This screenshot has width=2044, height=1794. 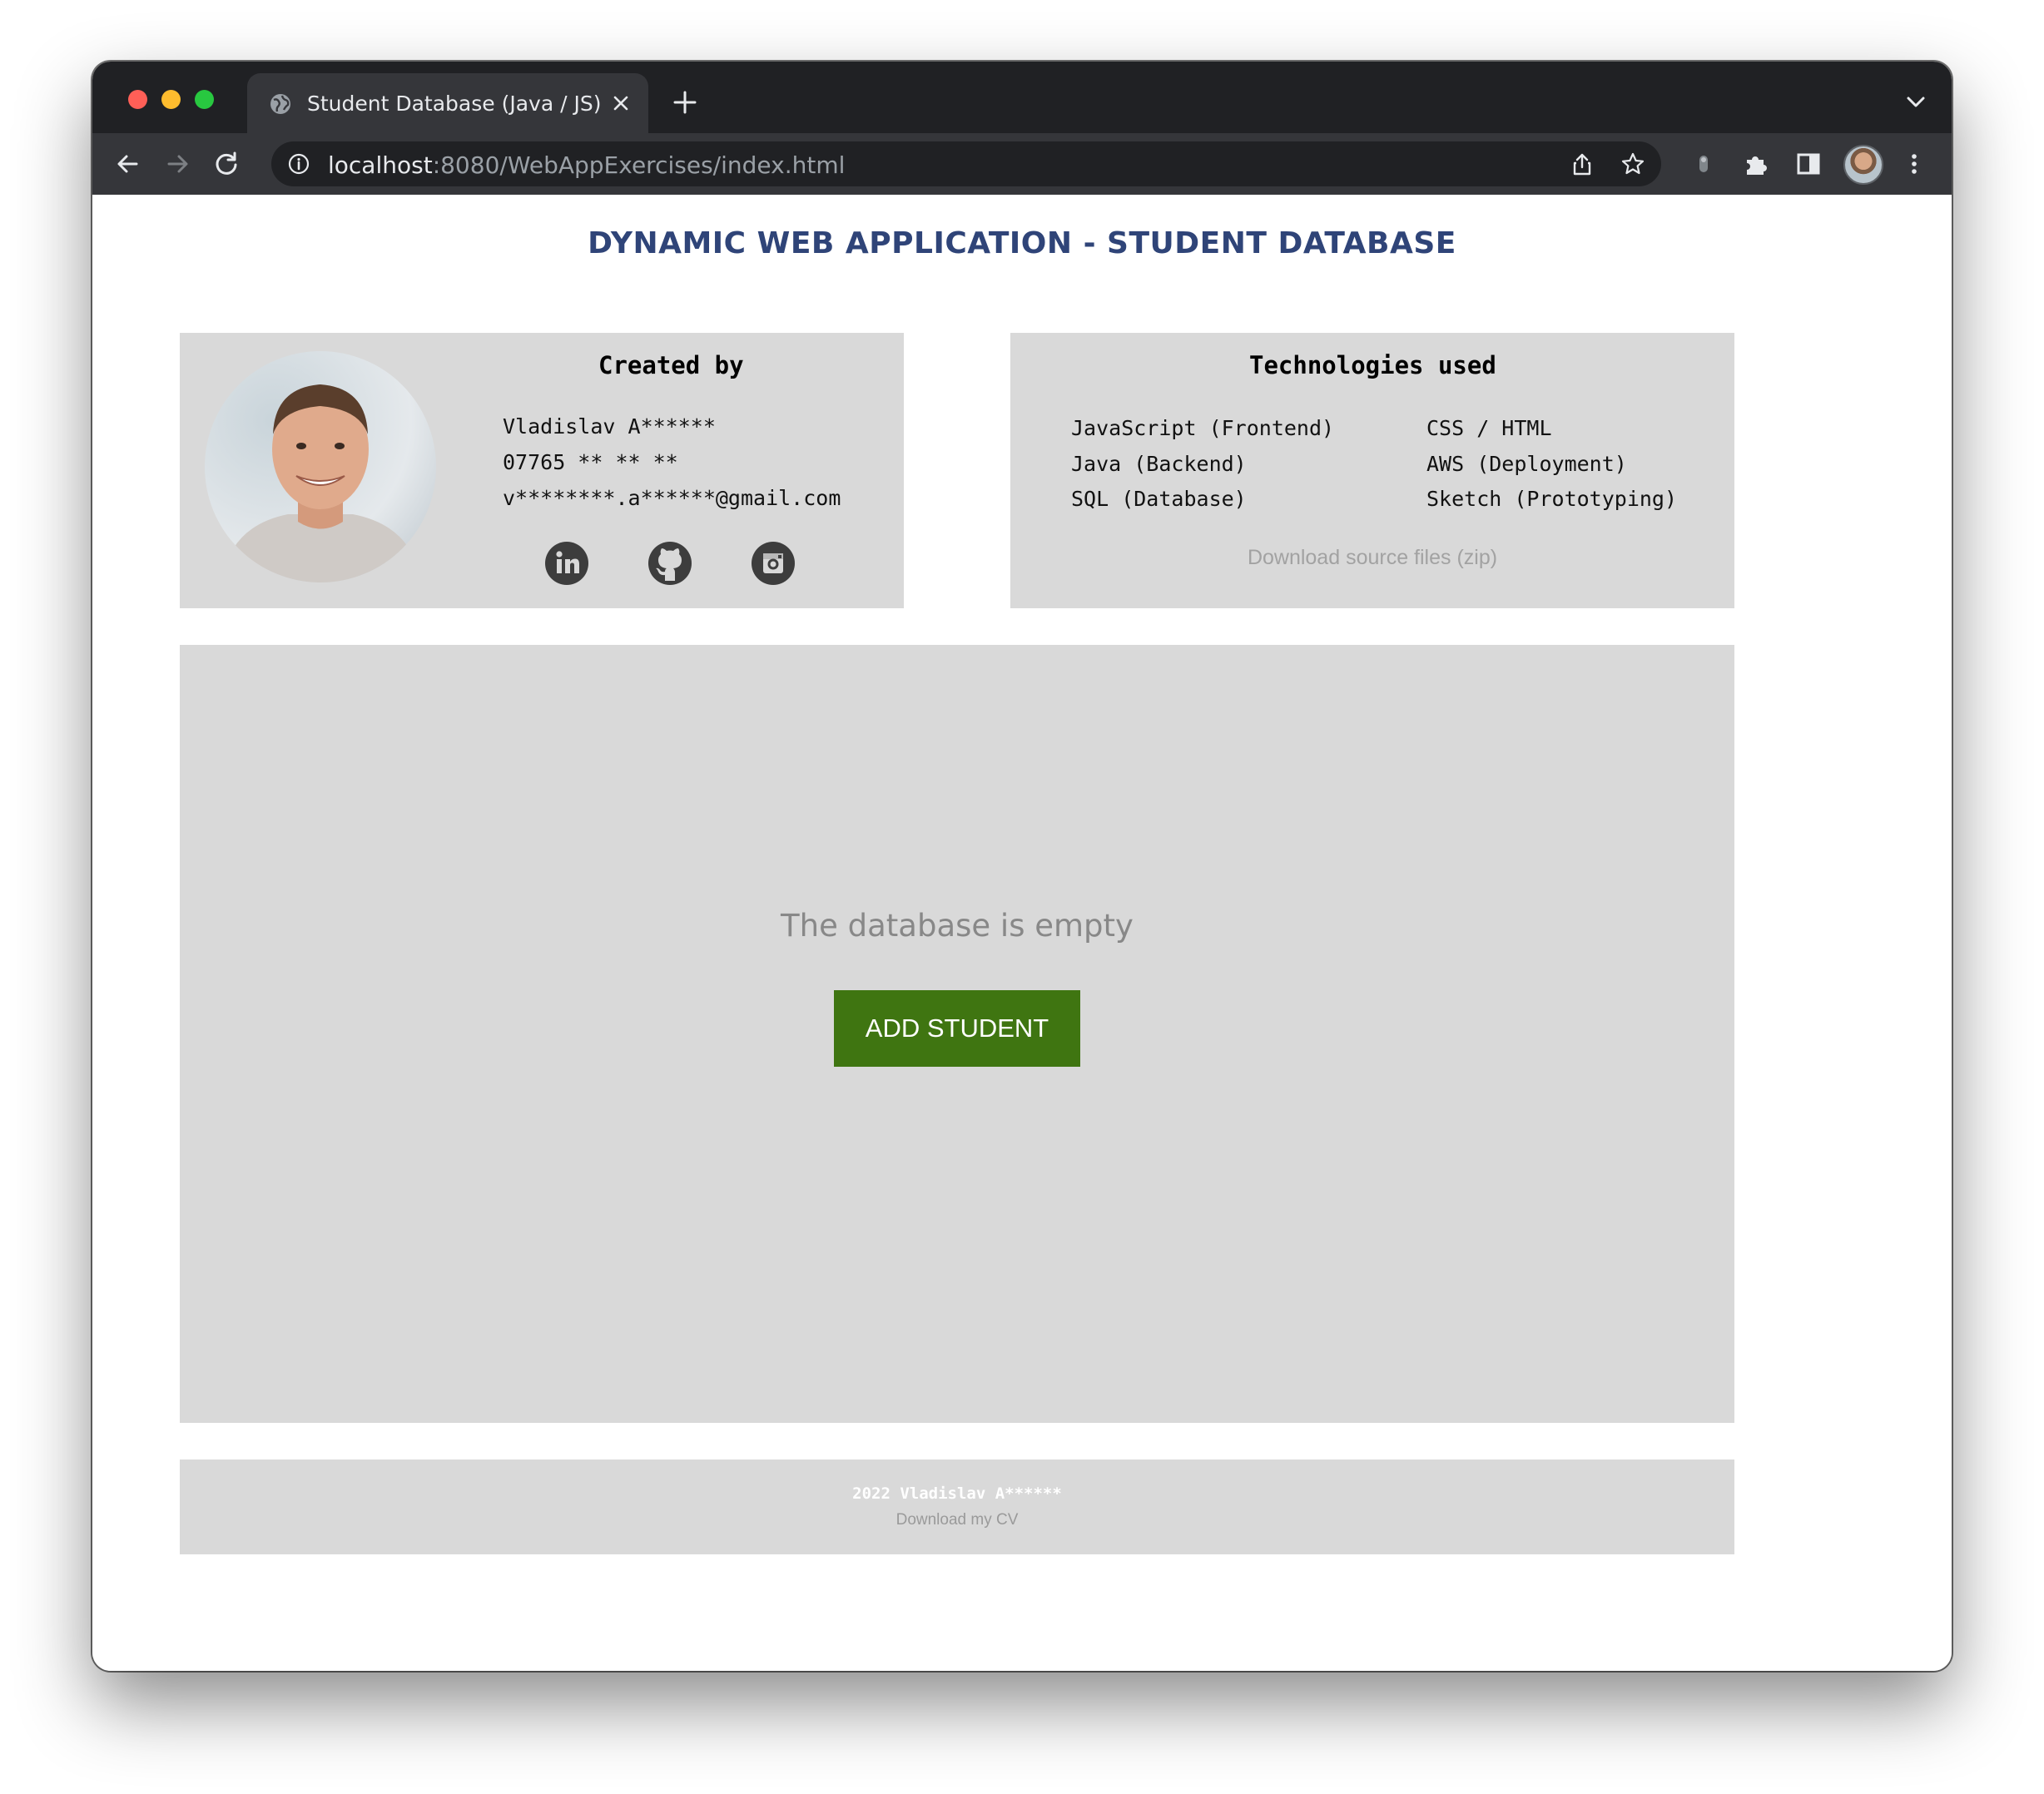 What do you see at coordinates (280, 104) in the screenshot?
I see `globe-icon` at bounding box center [280, 104].